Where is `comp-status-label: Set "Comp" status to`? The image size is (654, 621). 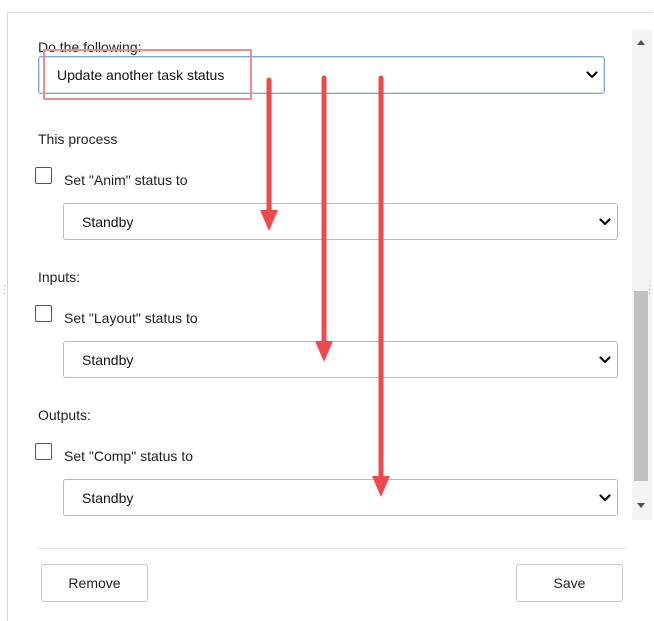 comp-status-label: Set "Comp" status to is located at coordinates (128, 456).